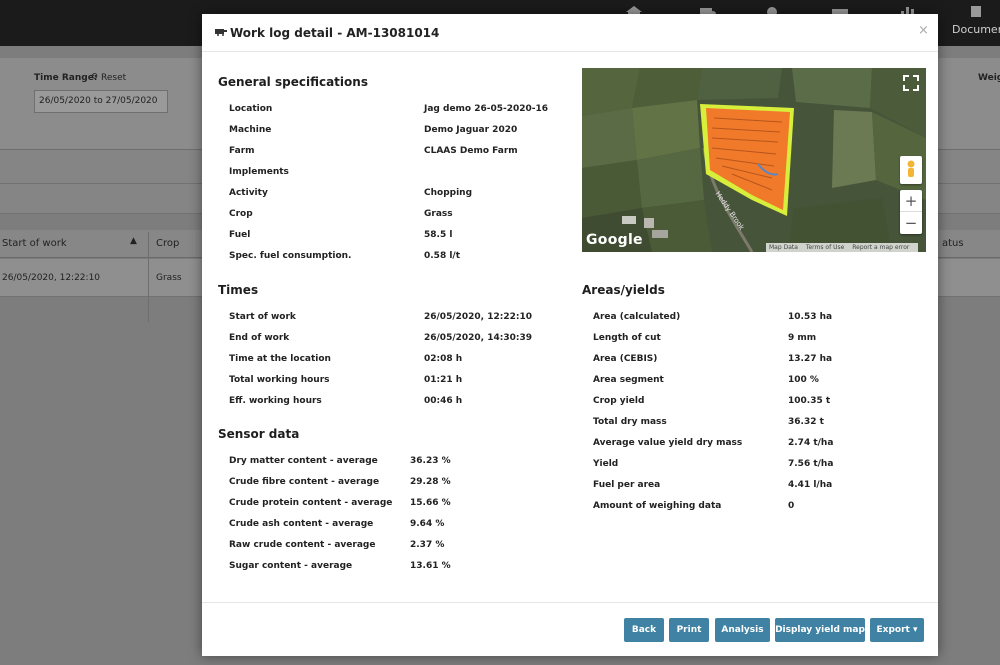  Describe the element at coordinates (448, 193) in the screenshot. I see `spec-value: Chopping` at that location.